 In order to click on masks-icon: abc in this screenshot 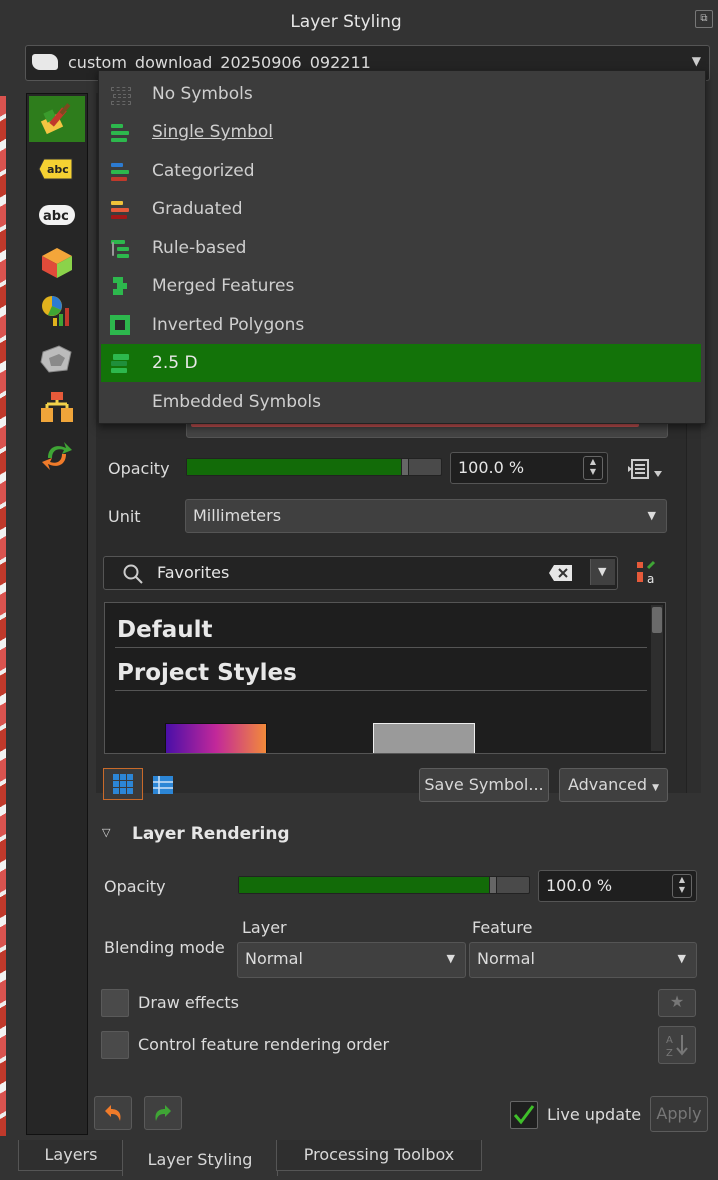, I will do `click(57, 215)`.